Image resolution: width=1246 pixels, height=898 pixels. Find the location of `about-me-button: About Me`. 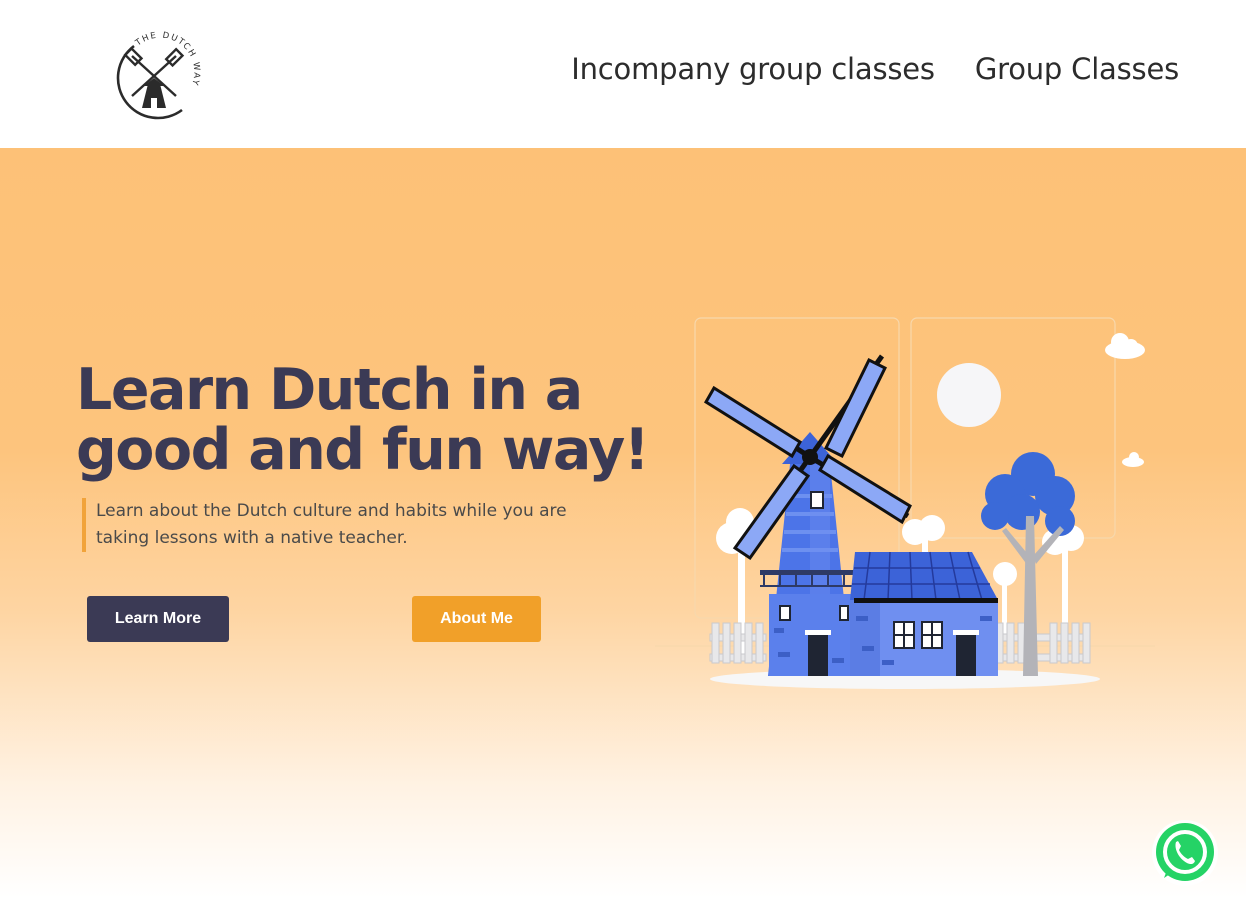

about-me-button: About Me is located at coordinates (476, 619).